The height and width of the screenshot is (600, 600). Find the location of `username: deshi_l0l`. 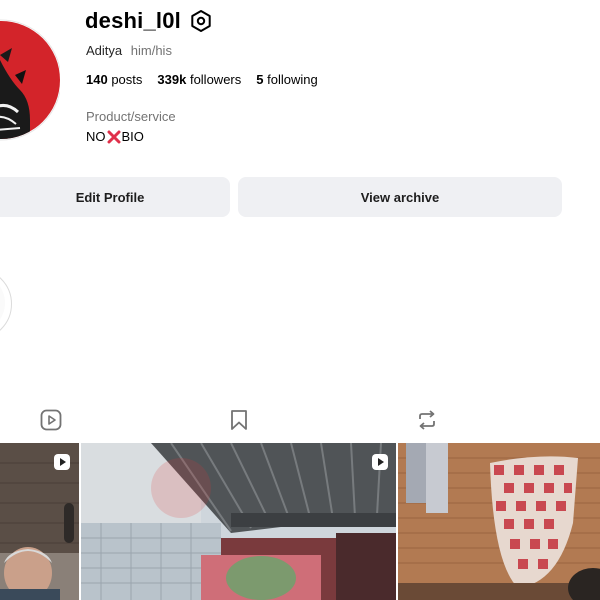

username: deshi_l0l is located at coordinates (133, 20).